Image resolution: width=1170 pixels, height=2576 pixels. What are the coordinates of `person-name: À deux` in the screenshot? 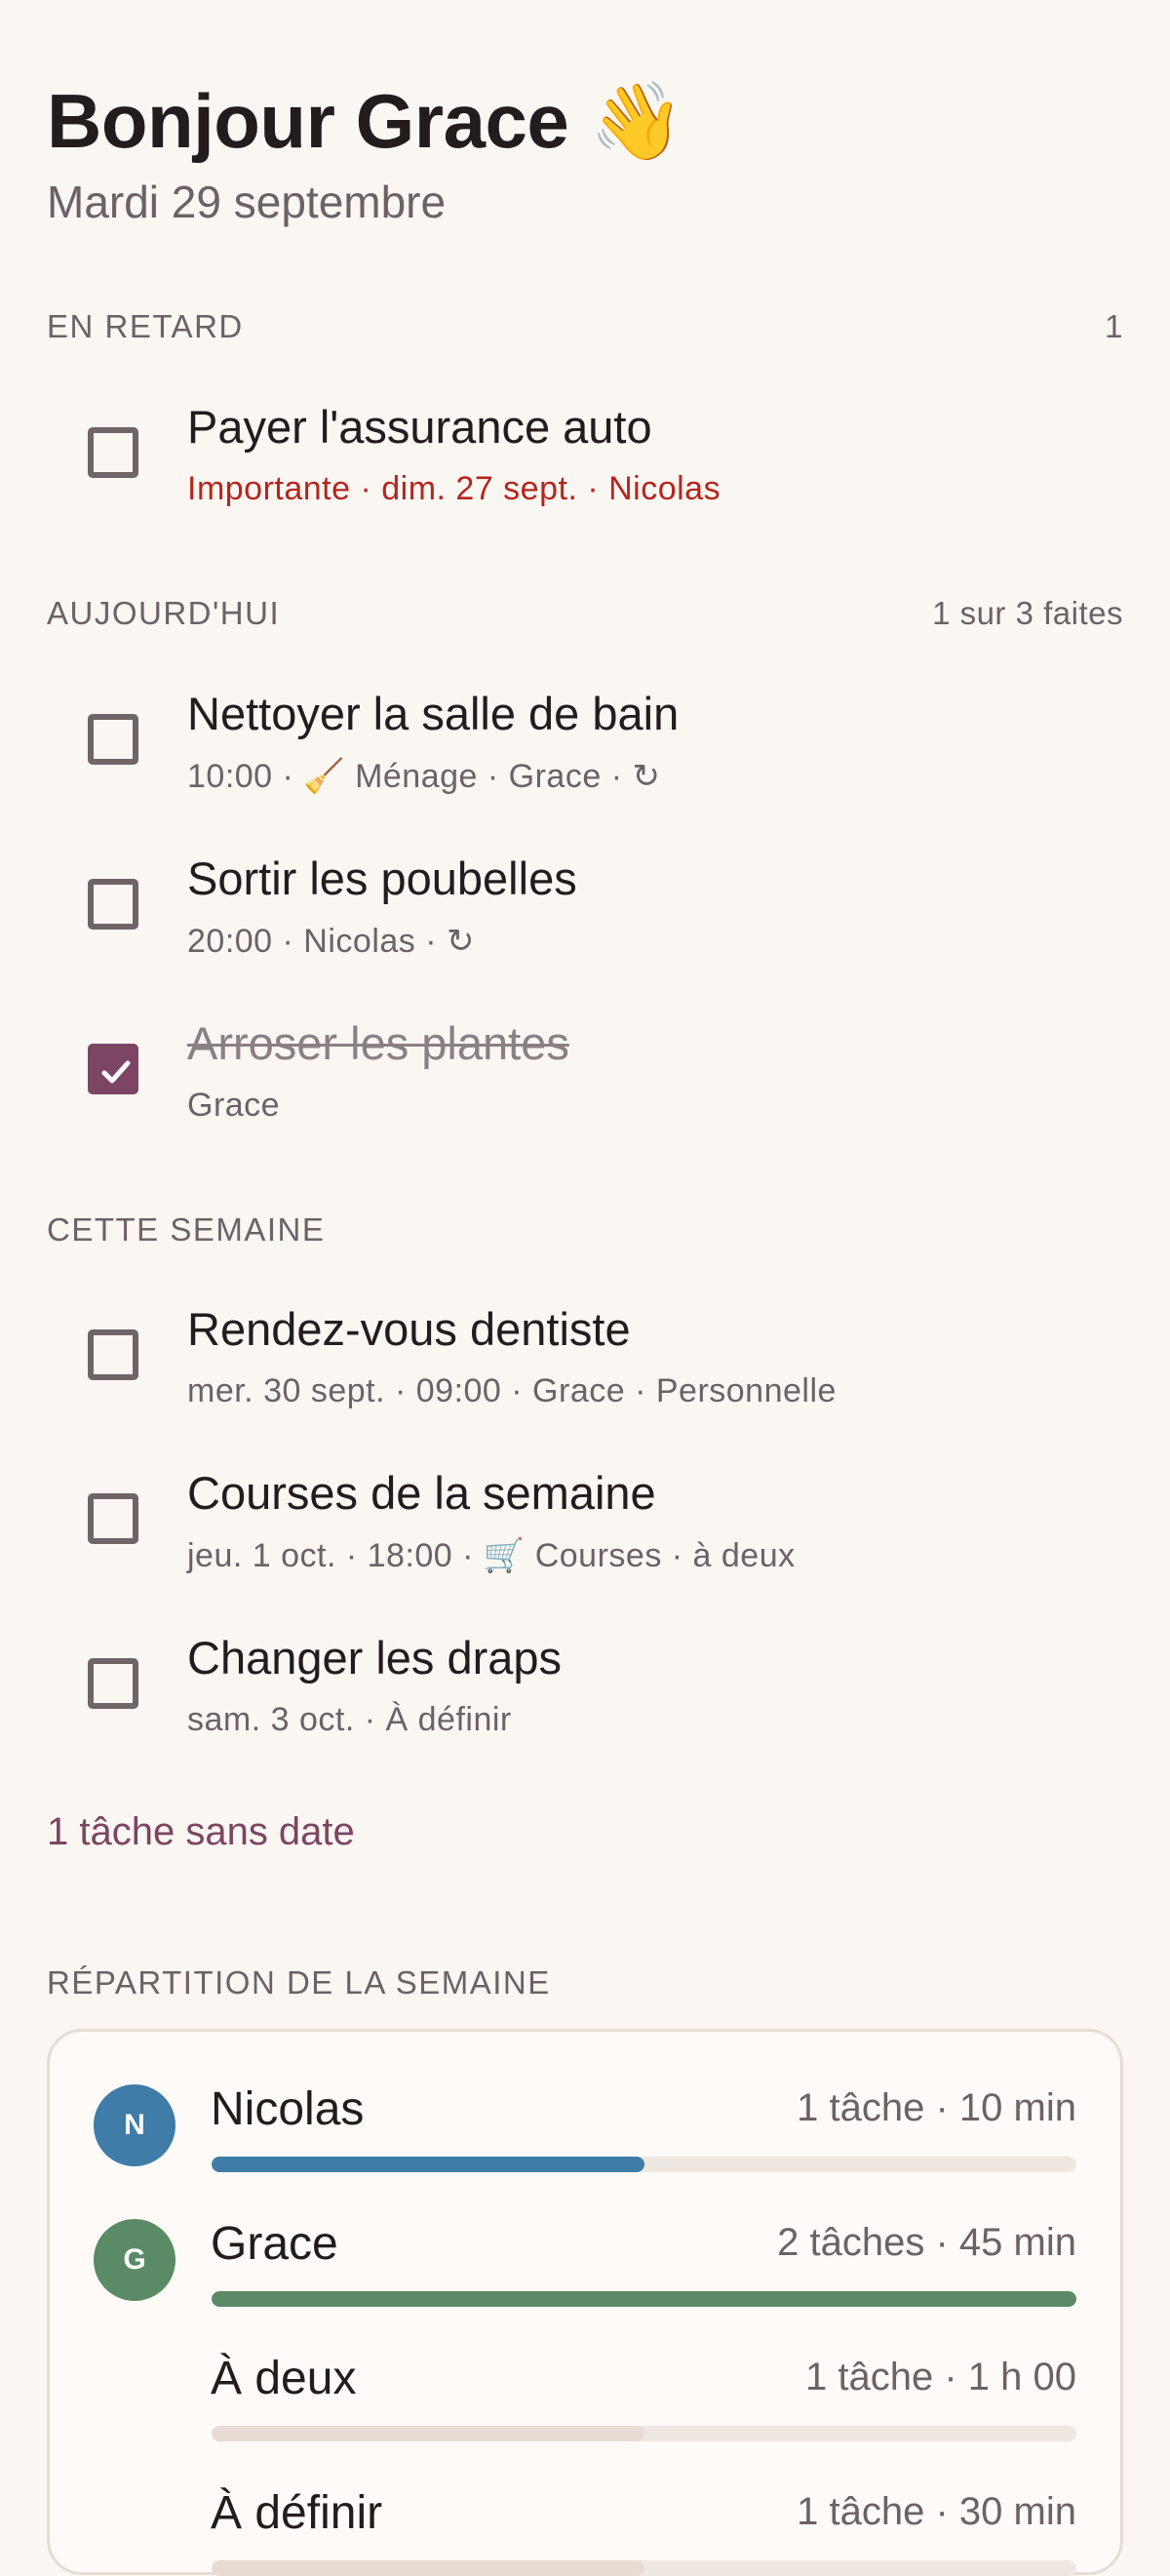 It's located at (284, 2378).